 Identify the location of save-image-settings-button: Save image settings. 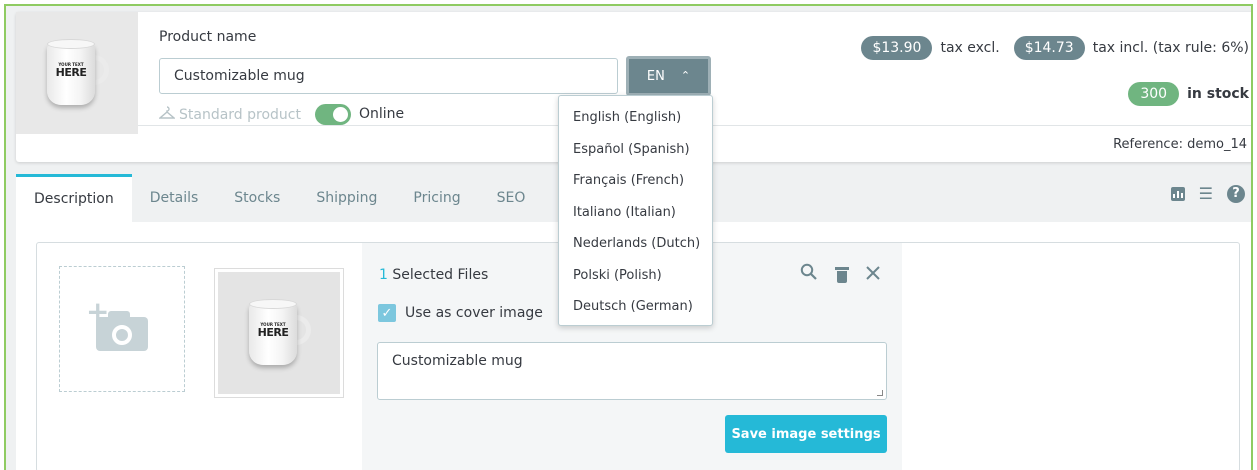
(806, 434).